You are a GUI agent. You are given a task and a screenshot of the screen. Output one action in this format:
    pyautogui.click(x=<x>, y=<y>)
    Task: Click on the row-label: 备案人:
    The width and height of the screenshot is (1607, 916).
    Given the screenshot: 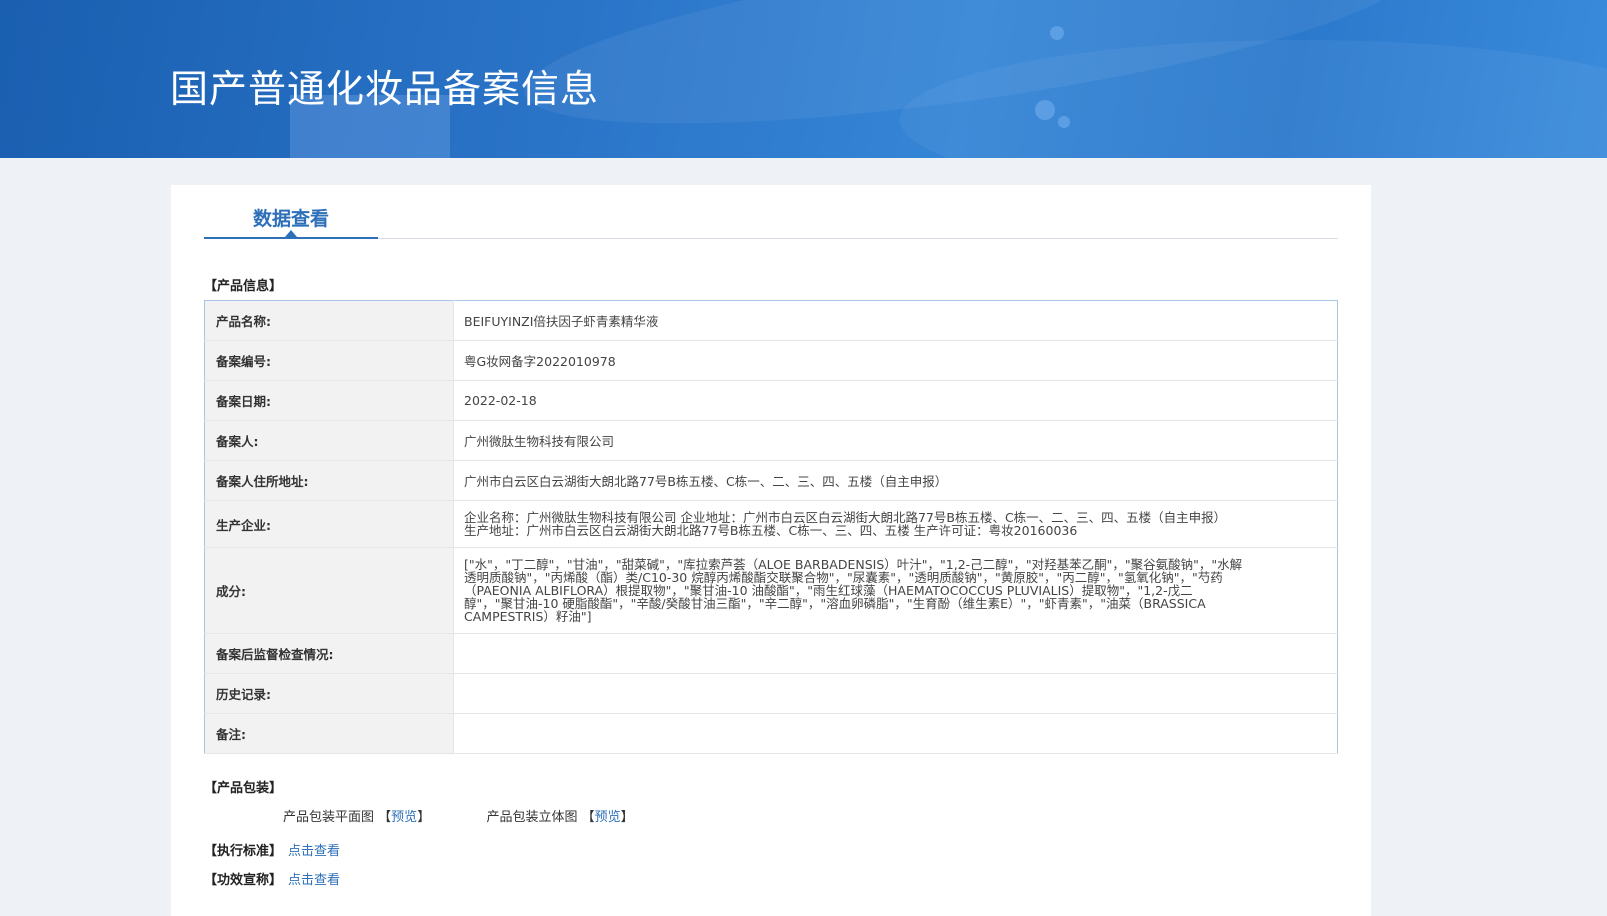 What is the action you would take?
    pyautogui.click(x=329, y=440)
    